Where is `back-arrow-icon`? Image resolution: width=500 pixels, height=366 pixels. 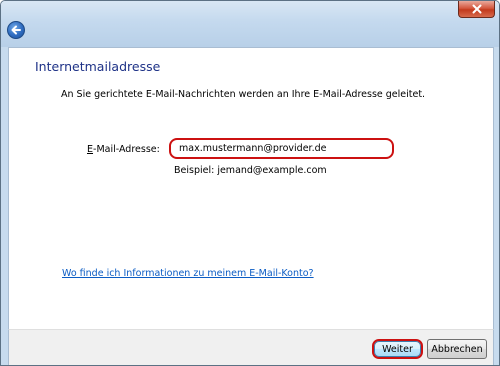 back-arrow-icon is located at coordinates (16, 30).